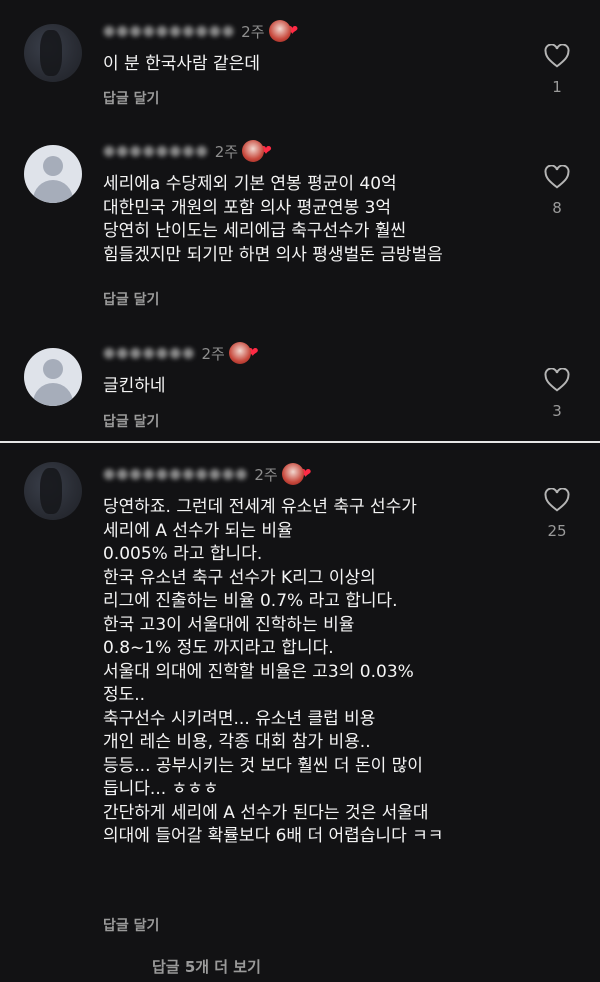 The image size is (600, 982). I want to click on comment-meta: ●●●●●●●● 2주 ❤, so click(187, 151).